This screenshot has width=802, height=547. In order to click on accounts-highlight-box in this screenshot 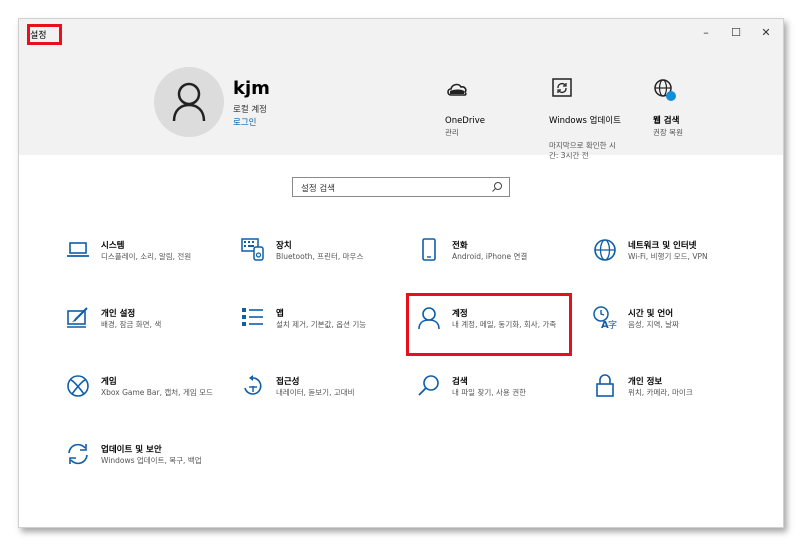, I will do `click(489, 324)`.